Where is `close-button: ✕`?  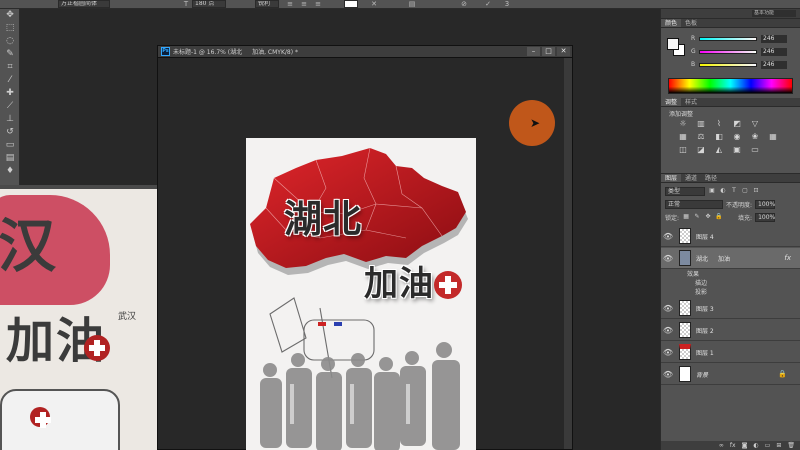
close-button: ✕ is located at coordinates (563, 51).